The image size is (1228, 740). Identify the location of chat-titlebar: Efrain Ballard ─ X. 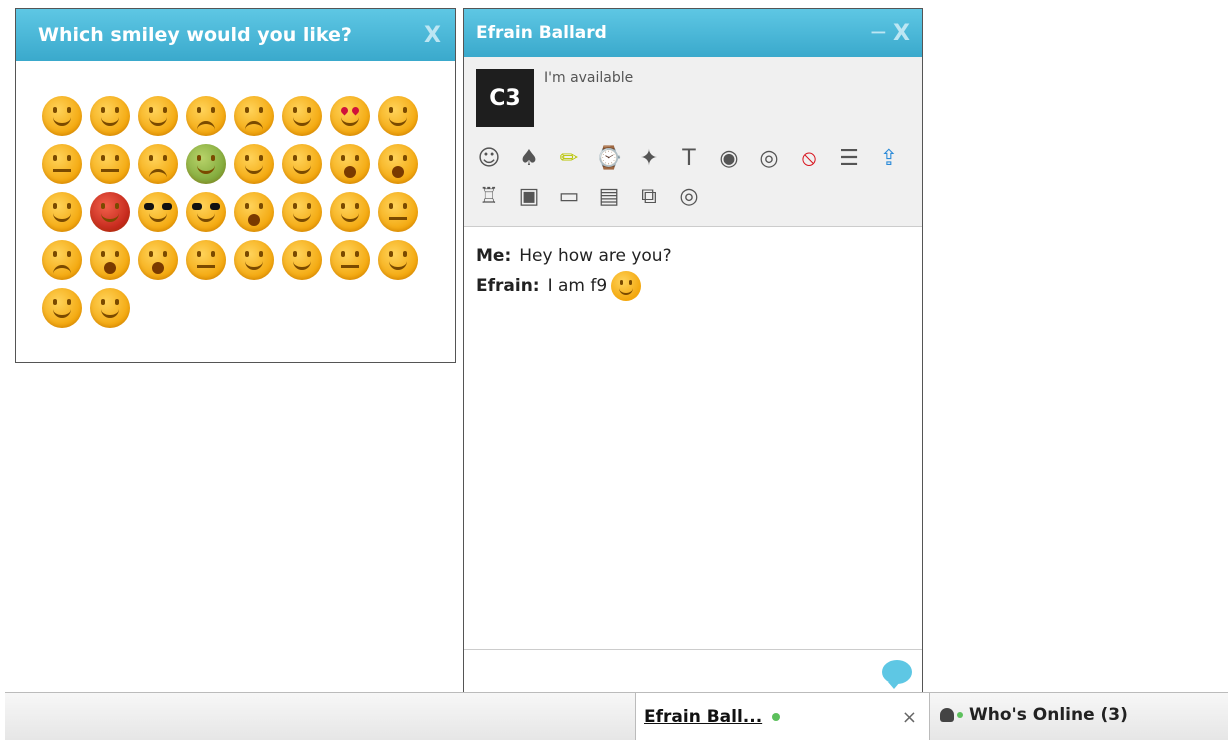
(693, 33).